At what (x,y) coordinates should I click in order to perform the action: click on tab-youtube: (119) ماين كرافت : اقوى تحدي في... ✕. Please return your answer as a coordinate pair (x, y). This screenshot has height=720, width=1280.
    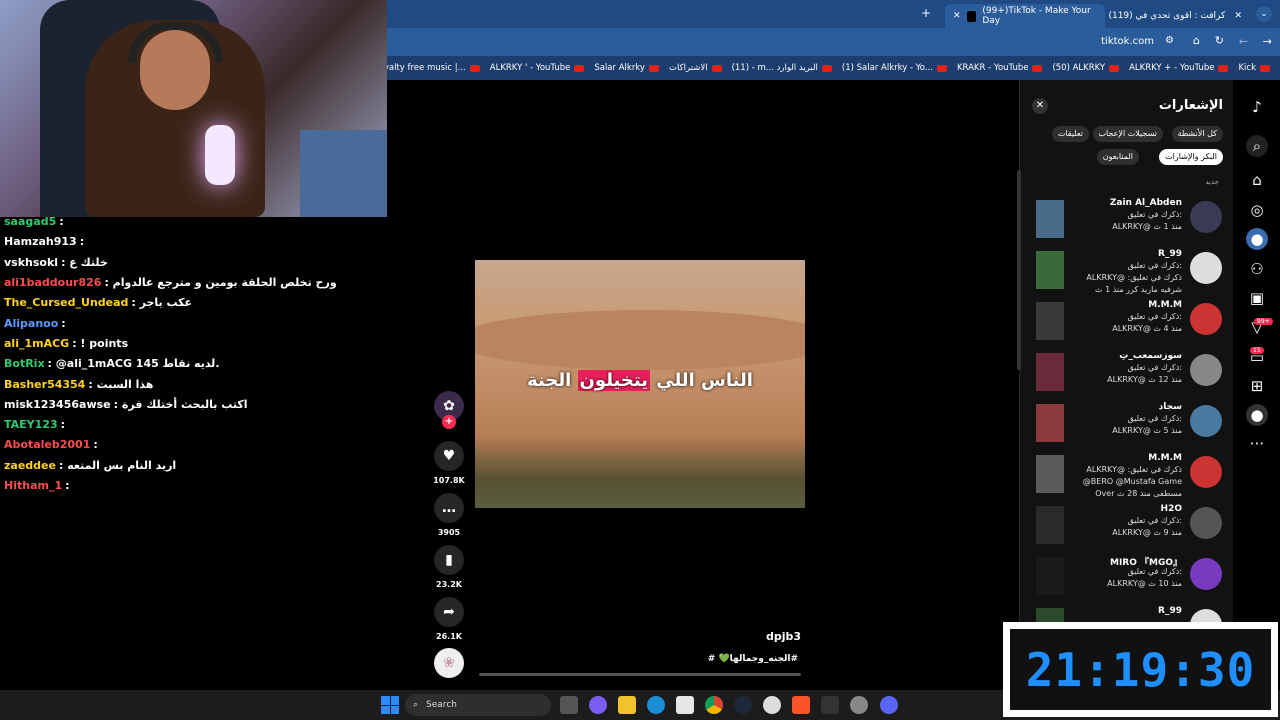
    Looking at the image, I should click on (1167, 16).